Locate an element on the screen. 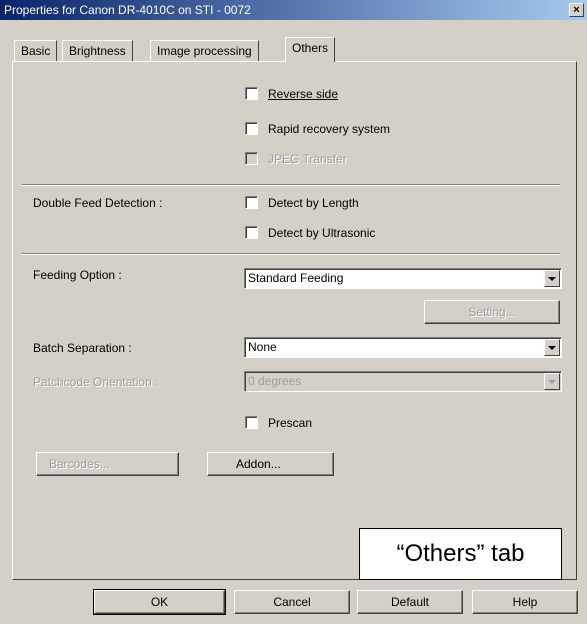 The height and width of the screenshot is (624, 587). jpeg-transfer-checkbox is located at coordinates (251, 158).